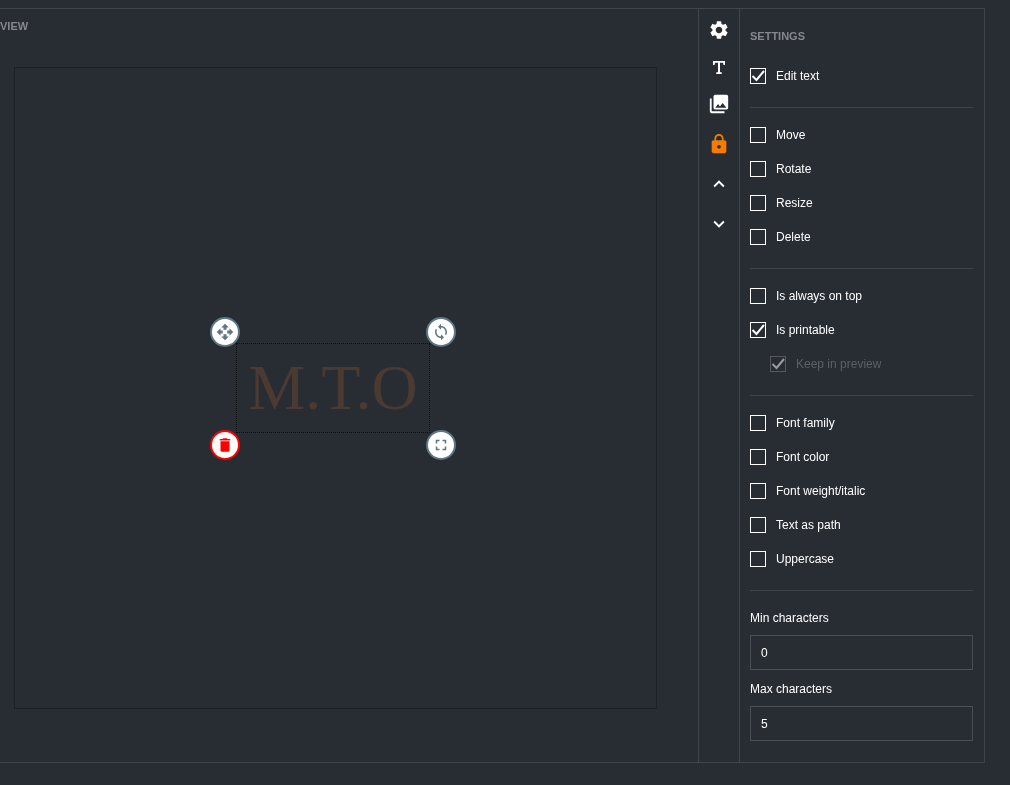 The image size is (1010, 785). I want to click on checkbox-label: Uppercase, so click(805, 559).